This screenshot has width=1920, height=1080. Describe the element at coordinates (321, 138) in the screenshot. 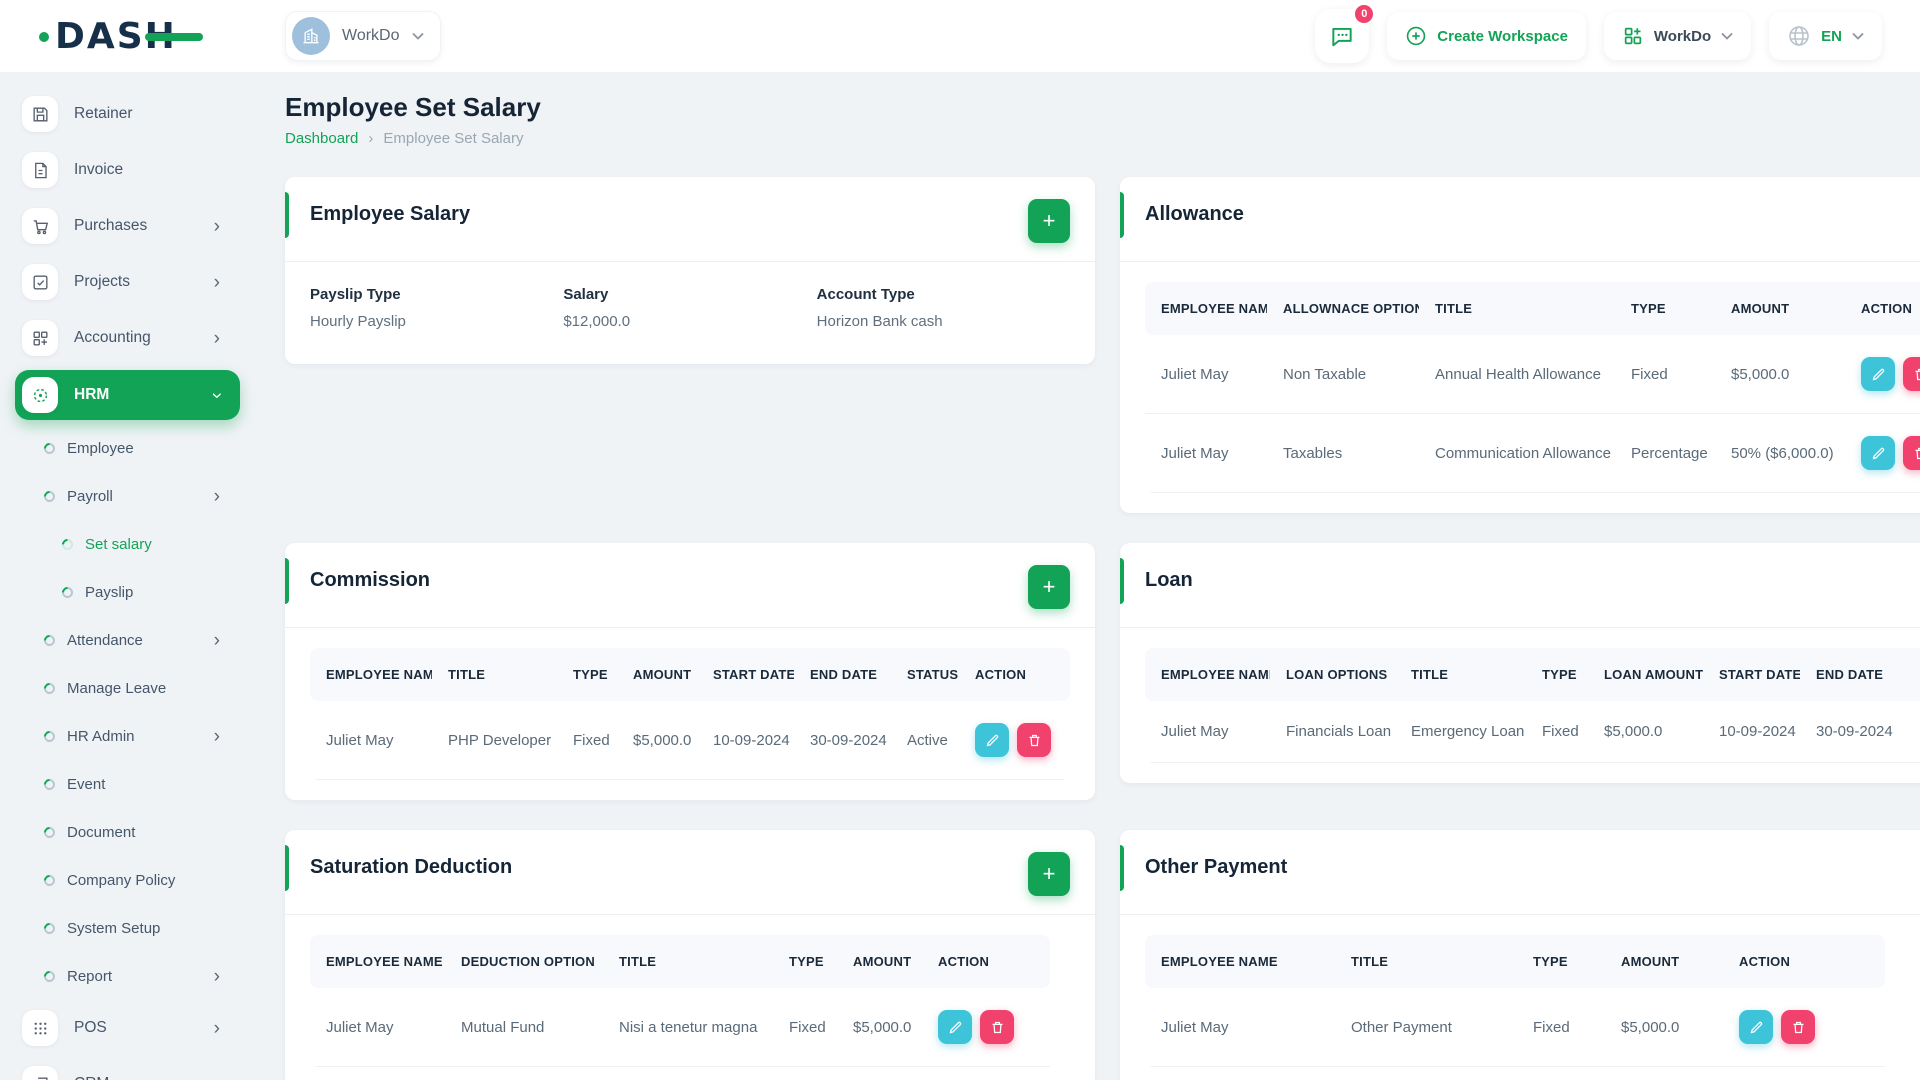

I see `breadcrumb-dashboard-link: Dashboard` at that location.